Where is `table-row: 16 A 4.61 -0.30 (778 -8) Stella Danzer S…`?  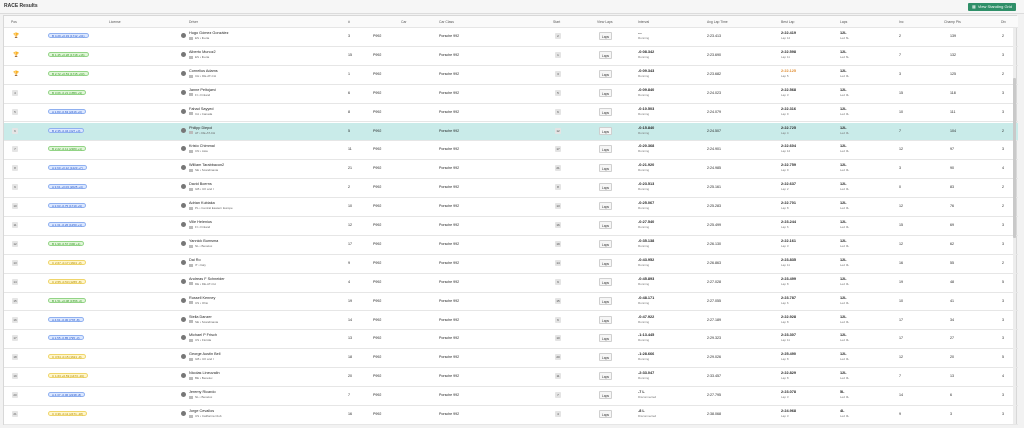 table-row: 16 A 4.61 -0.30 (778 -8) Stella Danzer S… is located at coordinates (511, 321).